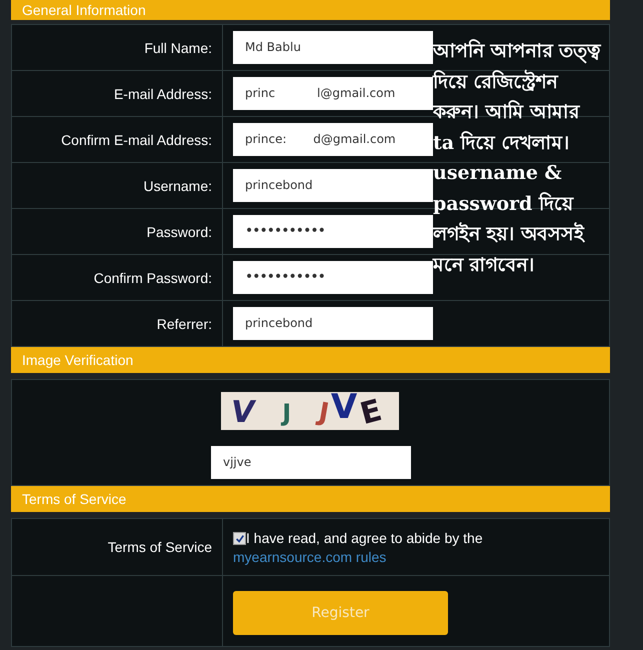 This screenshot has width=643, height=650. Describe the element at coordinates (163, 94) in the screenshot. I see `field-label: E-mail Address:` at that location.